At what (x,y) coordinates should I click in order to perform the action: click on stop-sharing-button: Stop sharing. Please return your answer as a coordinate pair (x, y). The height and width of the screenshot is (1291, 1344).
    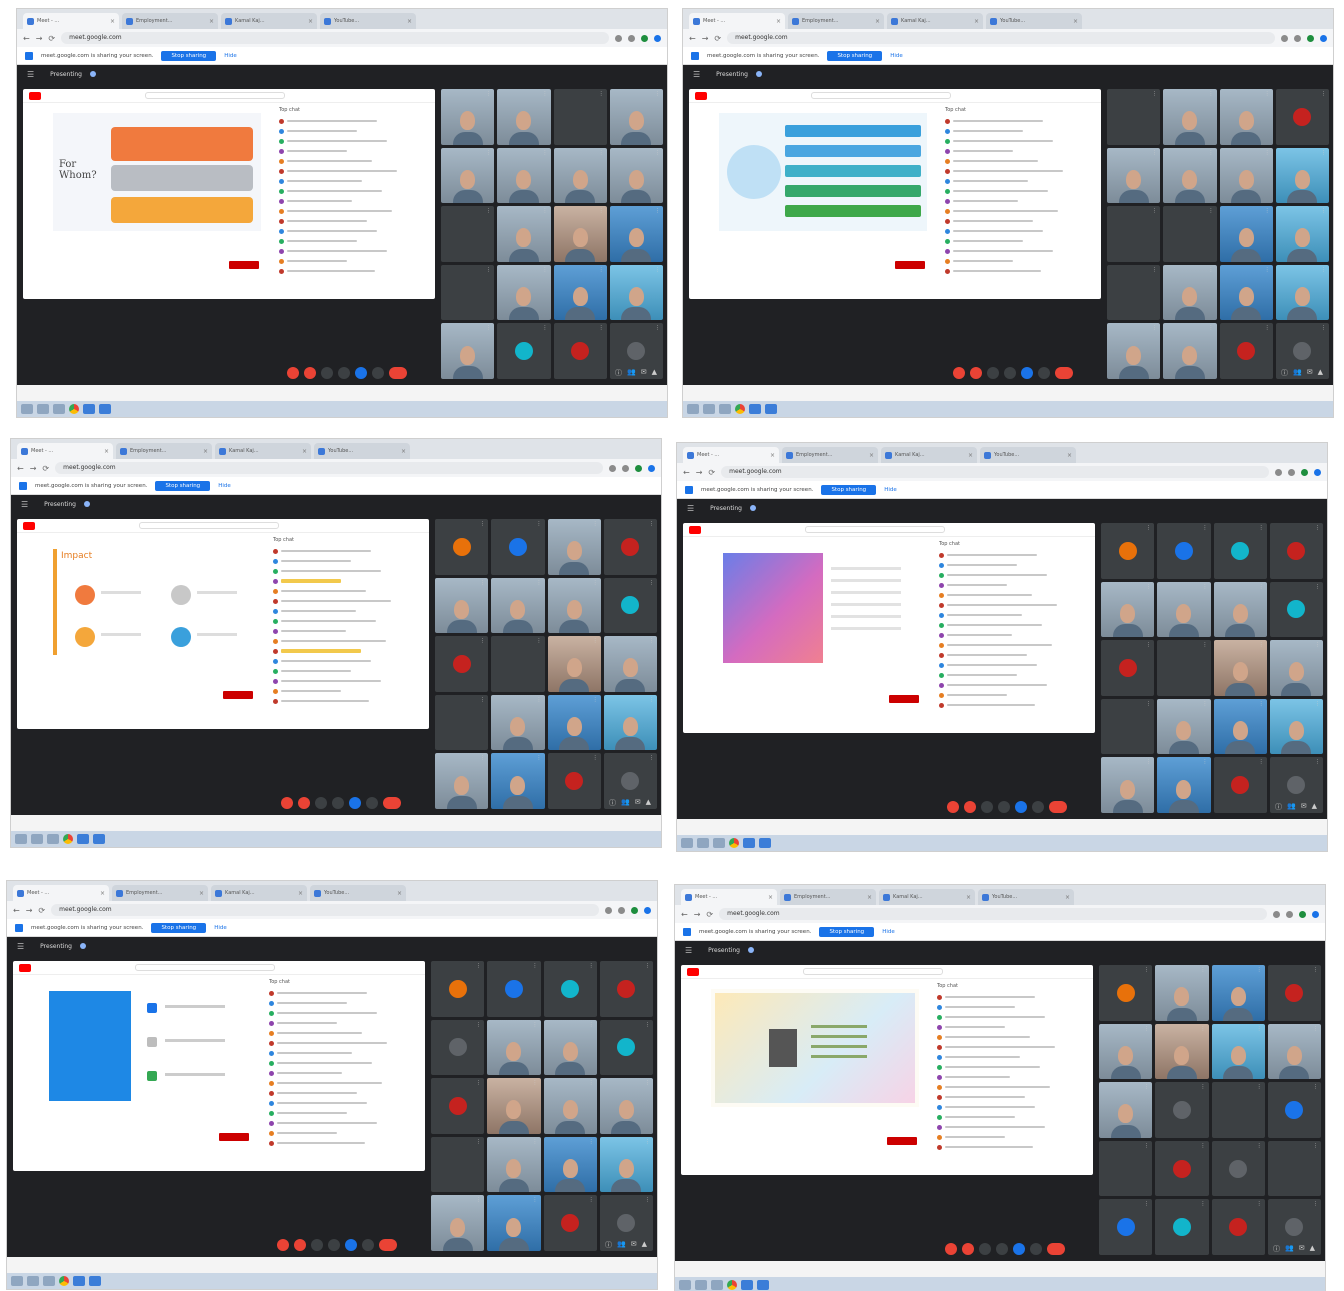
    Looking at the image, I should click on (183, 485).